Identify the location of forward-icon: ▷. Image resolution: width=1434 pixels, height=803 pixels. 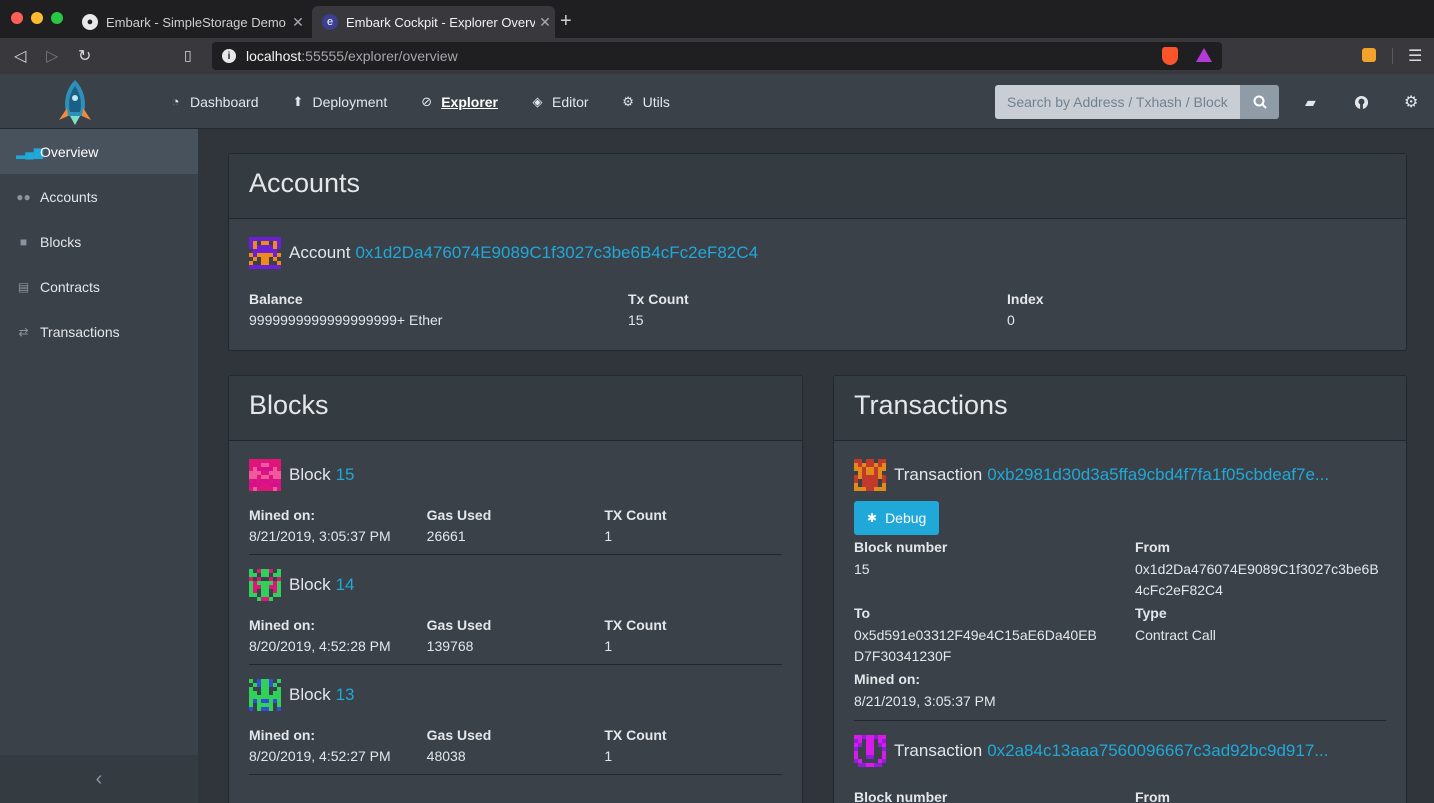
(52, 56).